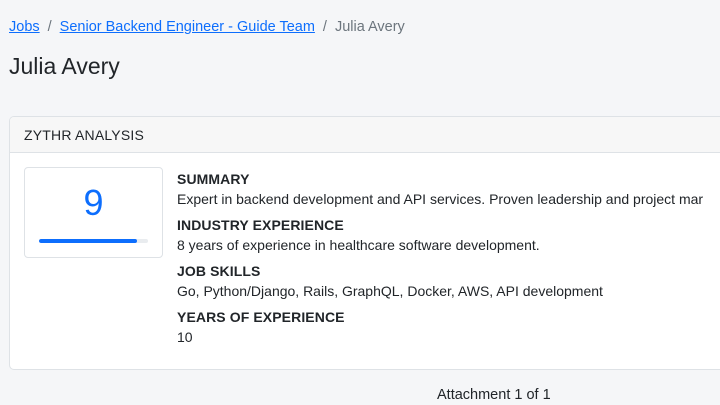 This screenshot has height=405, width=720. What do you see at coordinates (185, 337) in the screenshot?
I see `section-text: 10` at bounding box center [185, 337].